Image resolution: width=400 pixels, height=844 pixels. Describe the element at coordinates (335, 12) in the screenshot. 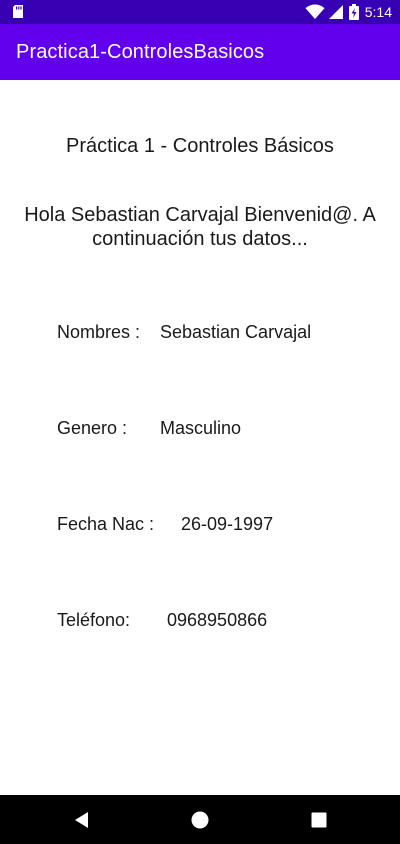

I see `signal-icon` at that location.